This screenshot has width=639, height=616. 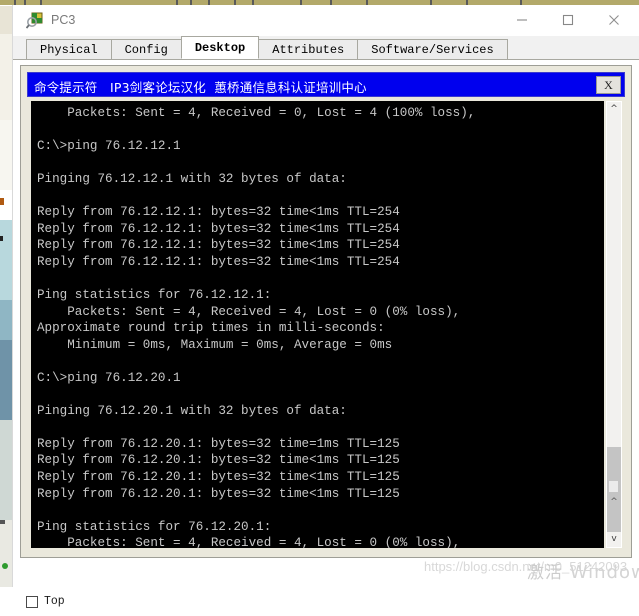 I want to click on window-bottom-bar: Top, so click(x=326, y=602).